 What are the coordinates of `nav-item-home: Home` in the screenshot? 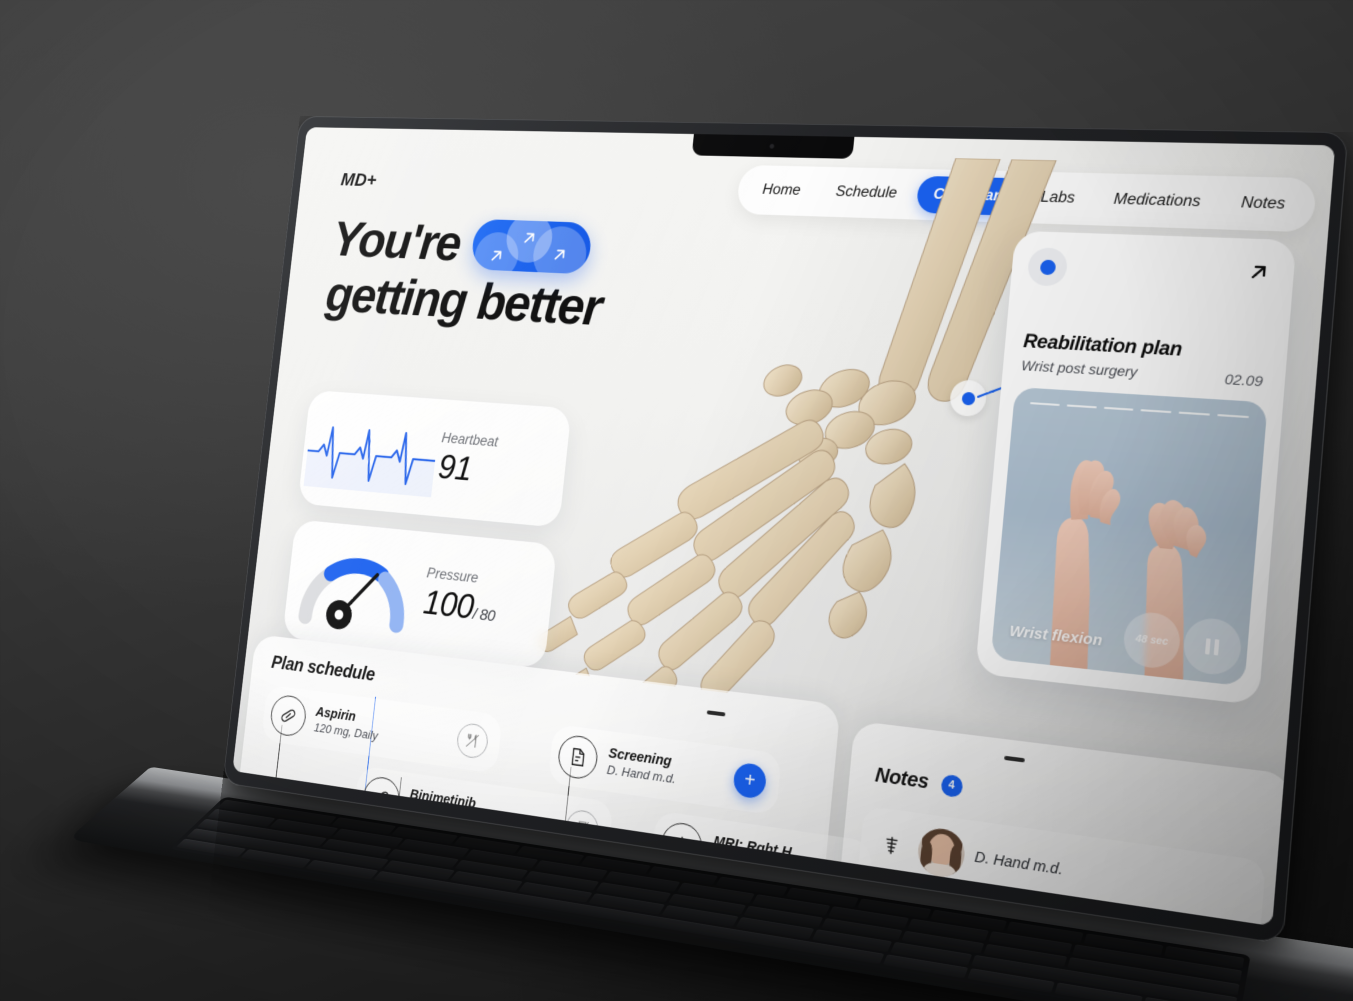 It's located at (781, 191).